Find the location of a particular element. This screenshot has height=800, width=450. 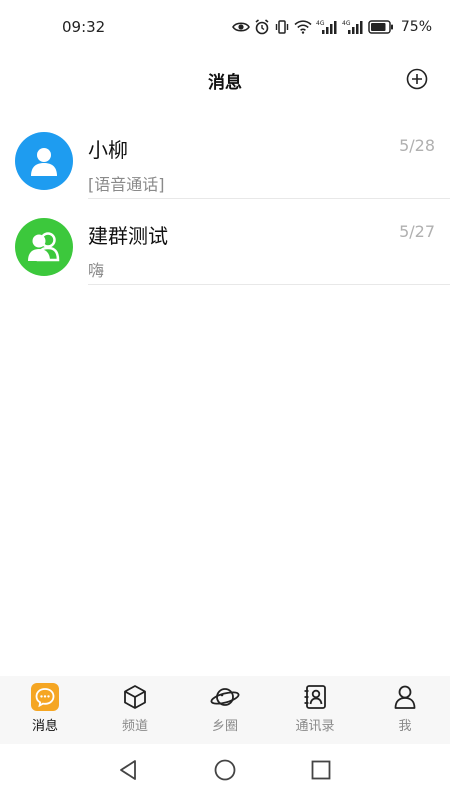

system-nav-bar is located at coordinates (225, 772).